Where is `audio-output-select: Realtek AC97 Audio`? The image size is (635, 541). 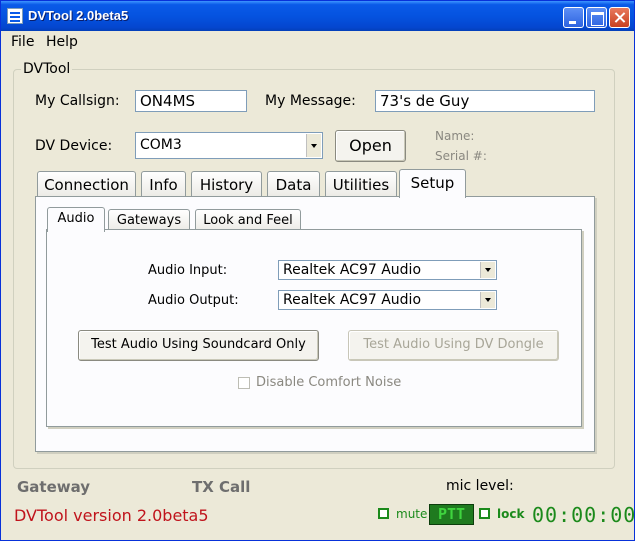
audio-output-select: Realtek AC97 Audio is located at coordinates (387, 300).